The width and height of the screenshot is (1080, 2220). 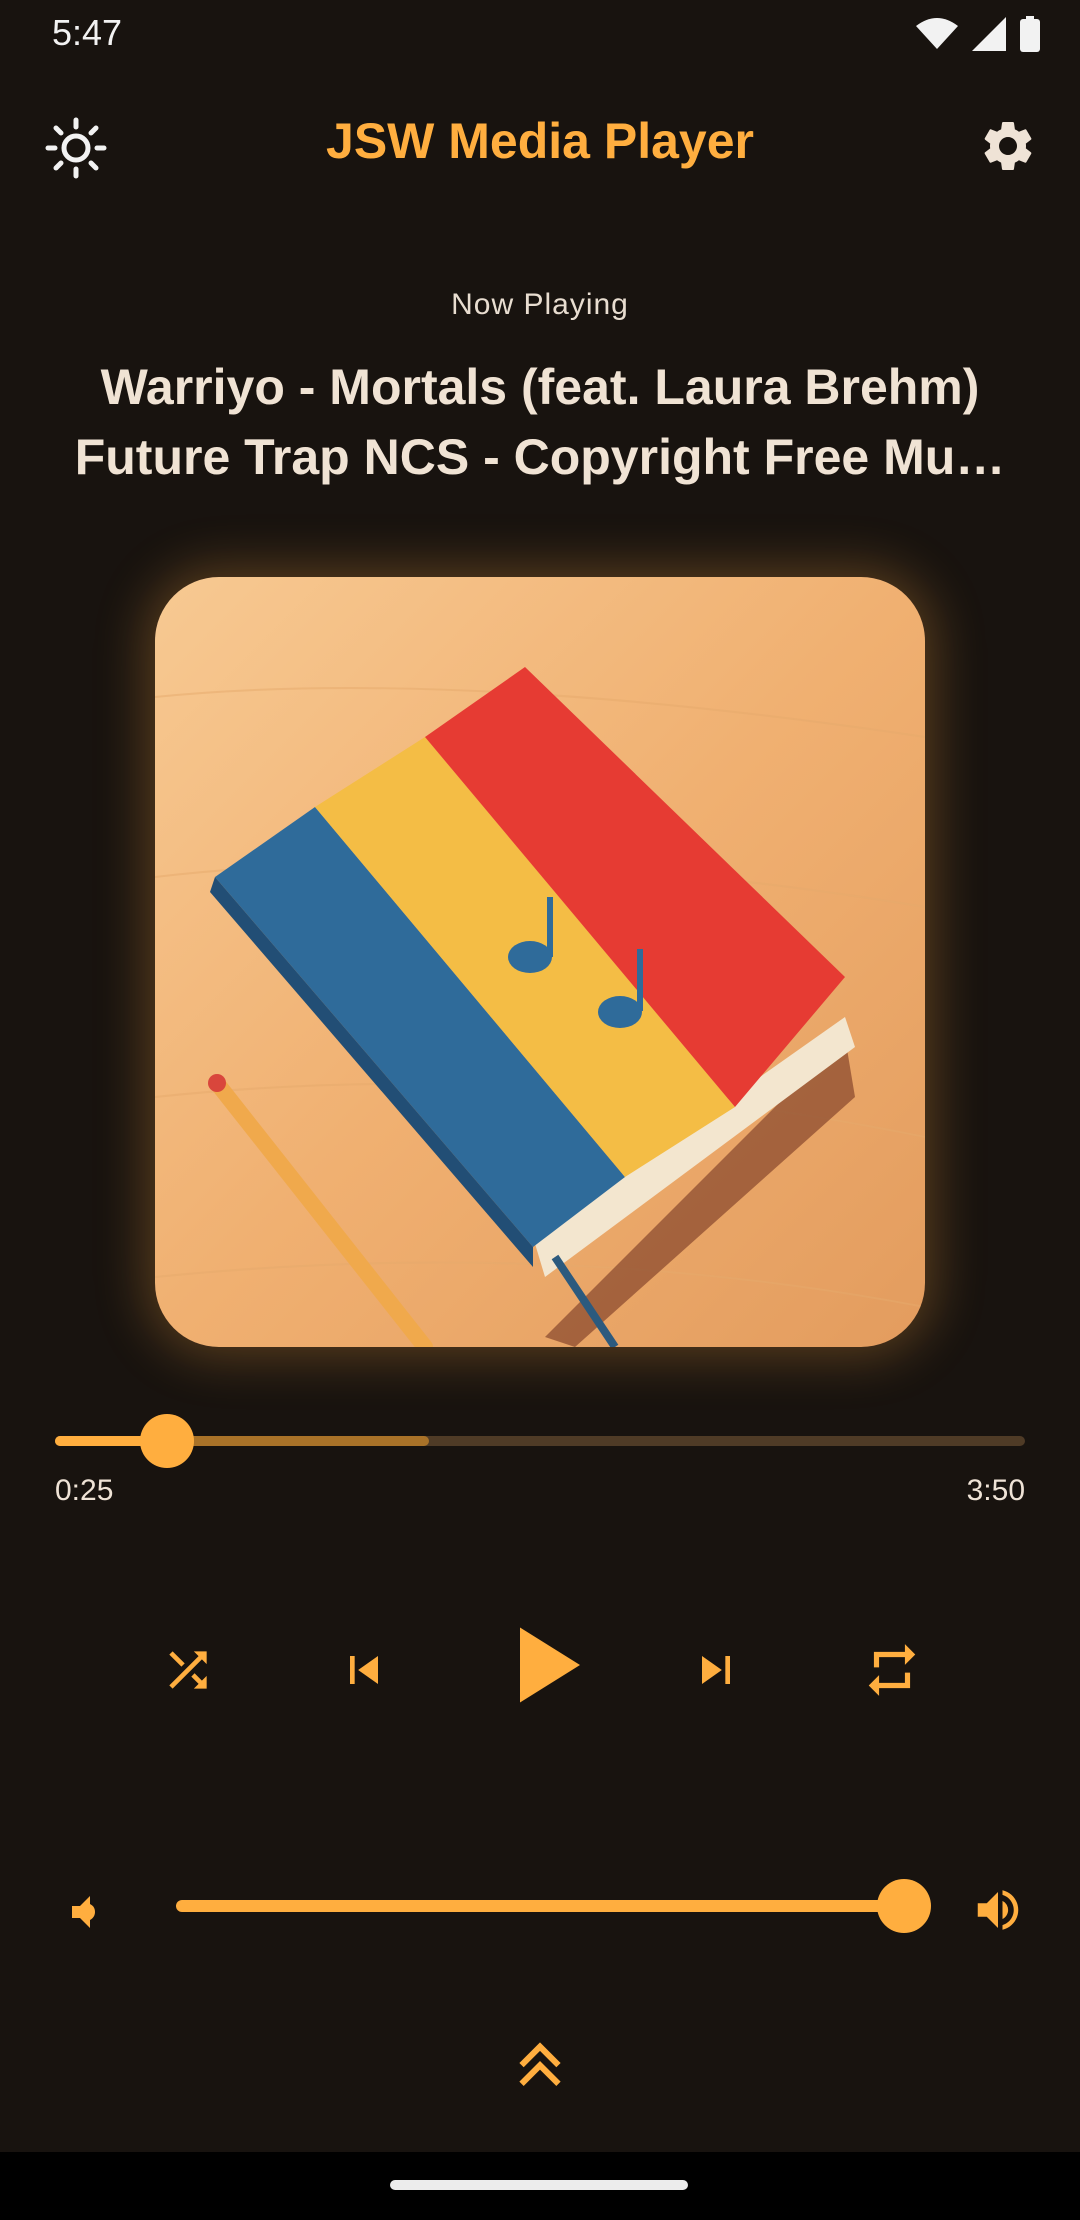 I want to click on progress-thumb, so click(x=166, y=1441).